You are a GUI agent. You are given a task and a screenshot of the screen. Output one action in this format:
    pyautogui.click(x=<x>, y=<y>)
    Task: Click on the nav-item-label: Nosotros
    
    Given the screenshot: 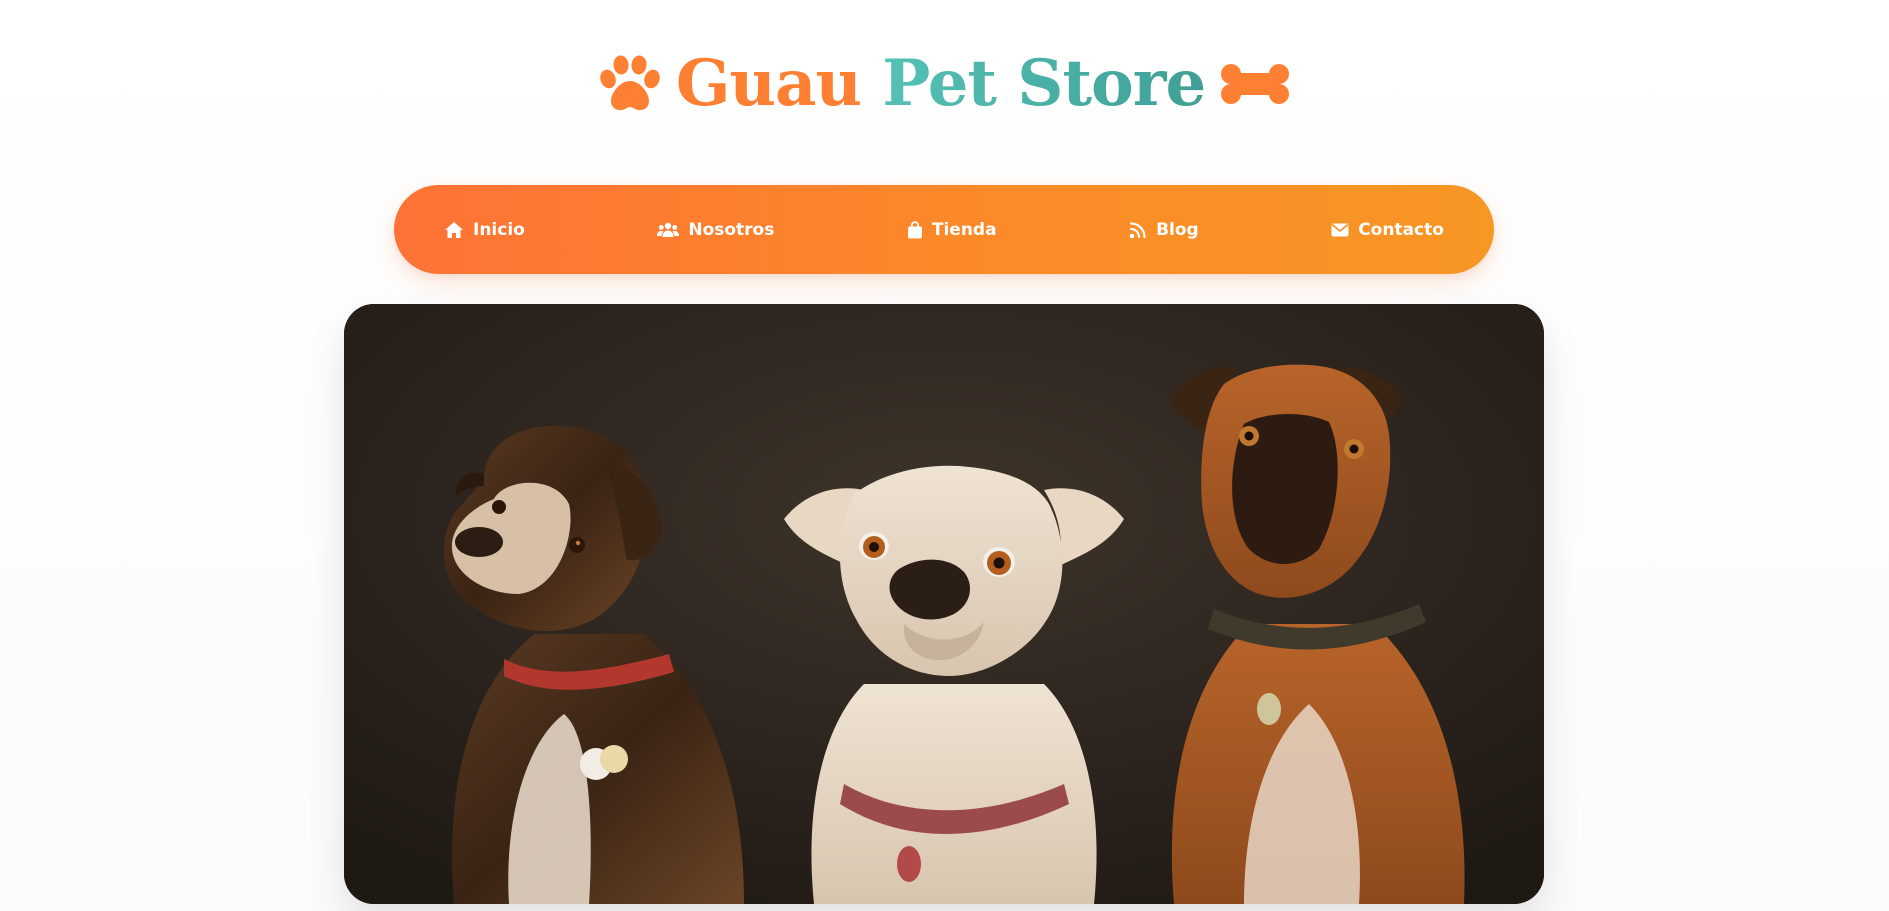 What is the action you would take?
    pyautogui.click(x=731, y=229)
    